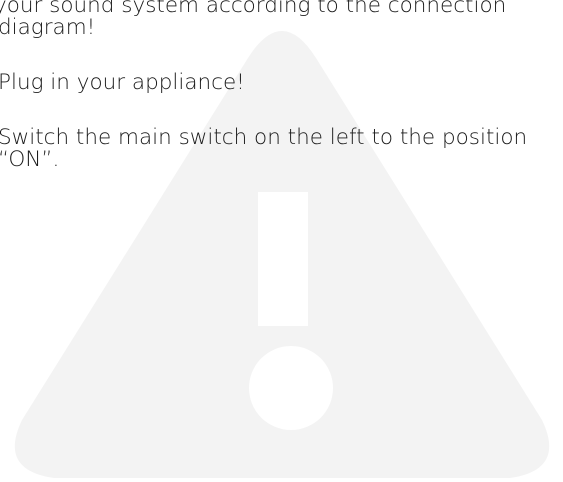 The image size is (563, 482). Describe the element at coordinates (48, 27) in the screenshot. I see `instruction-line-2: diagram!` at that location.